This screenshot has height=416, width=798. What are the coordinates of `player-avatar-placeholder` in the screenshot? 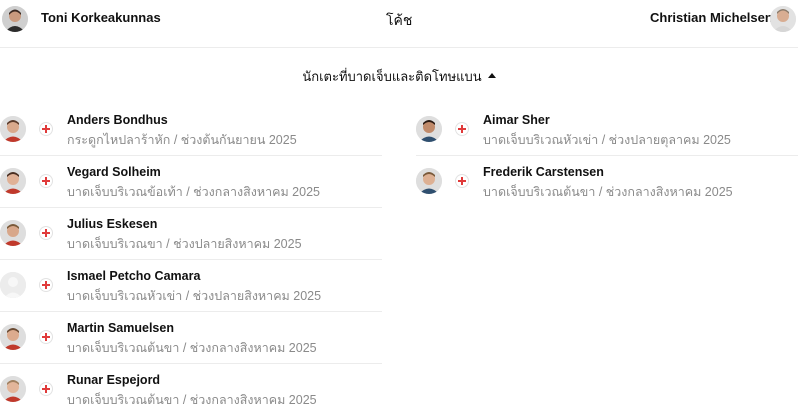 It's located at (13, 285).